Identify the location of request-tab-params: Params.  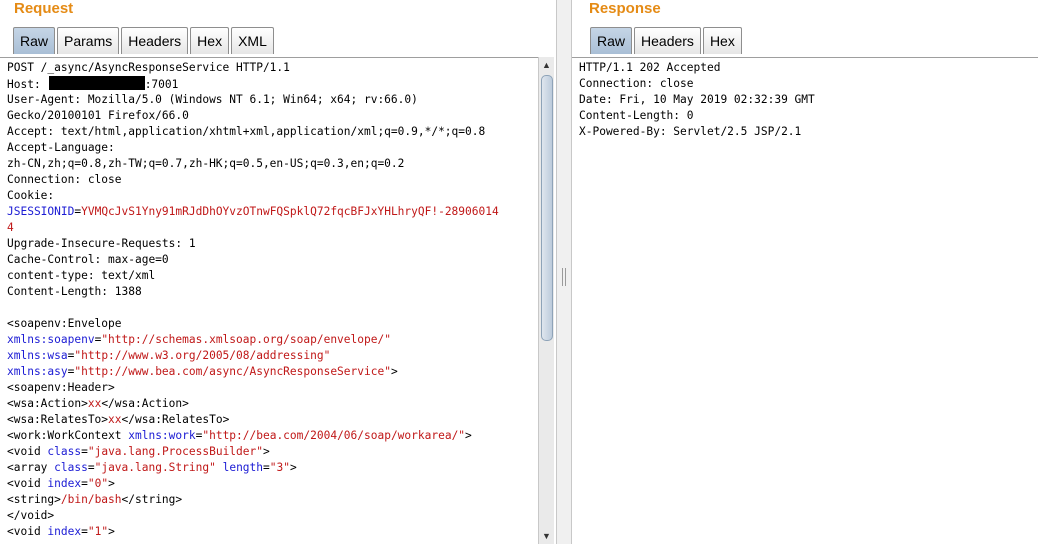
(88, 40).